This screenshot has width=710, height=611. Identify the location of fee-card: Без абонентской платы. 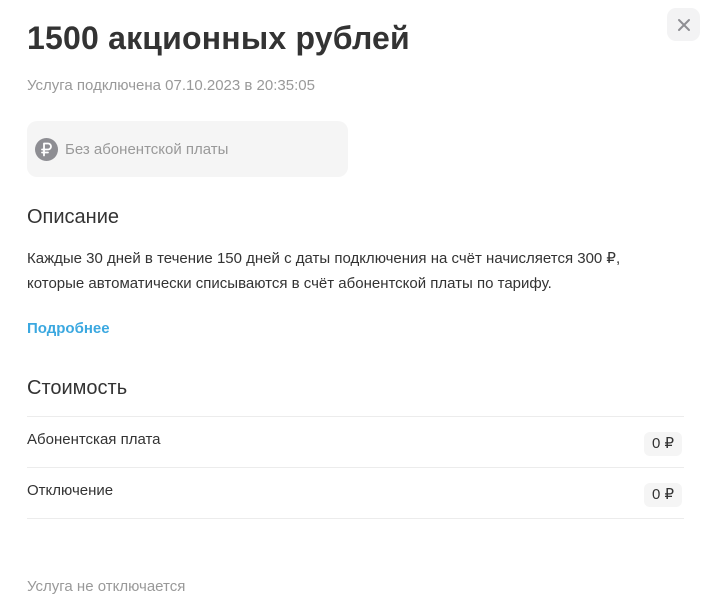
(187, 149).